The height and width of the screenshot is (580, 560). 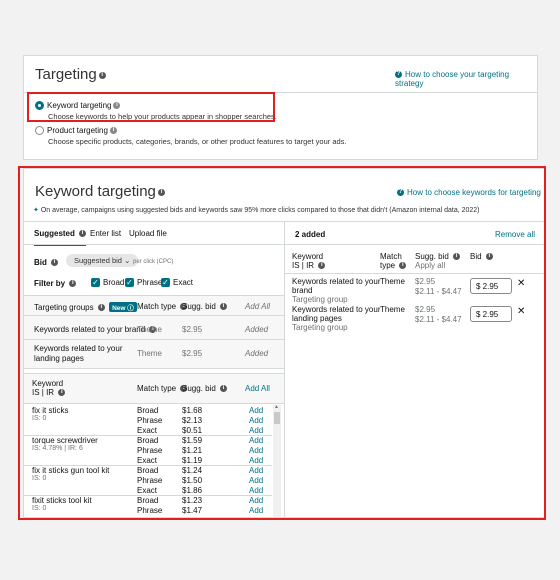 I want to click on keyword-name: fix it sticks gun tool kit, so click(x=71, y=470).